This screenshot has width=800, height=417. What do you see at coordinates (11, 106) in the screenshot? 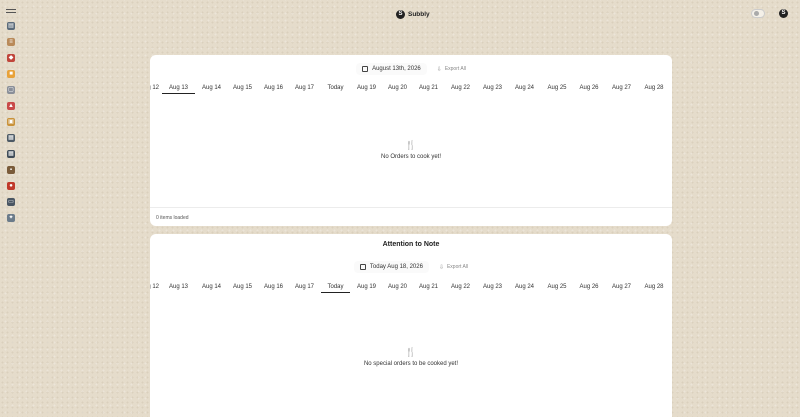
I see `bookmark-icon: ▲` at bounding box center [11, 106].